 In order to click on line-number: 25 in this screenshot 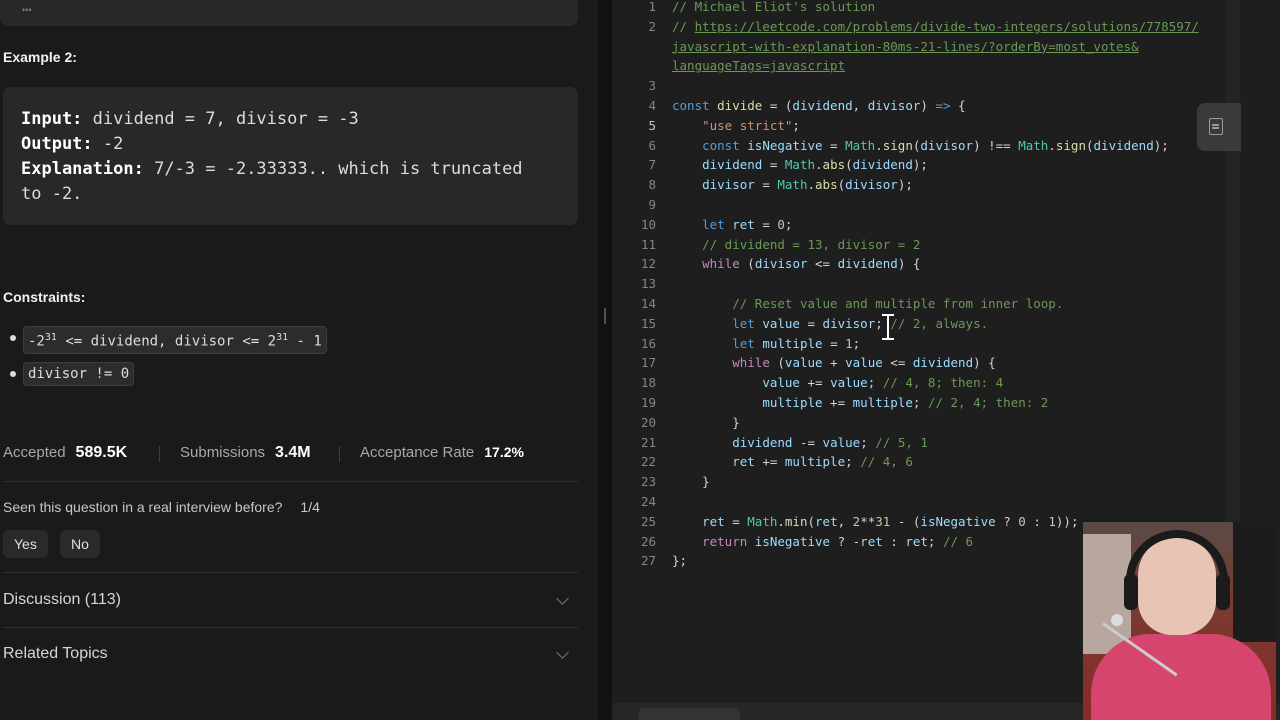, I will do `click(648, 521)`.